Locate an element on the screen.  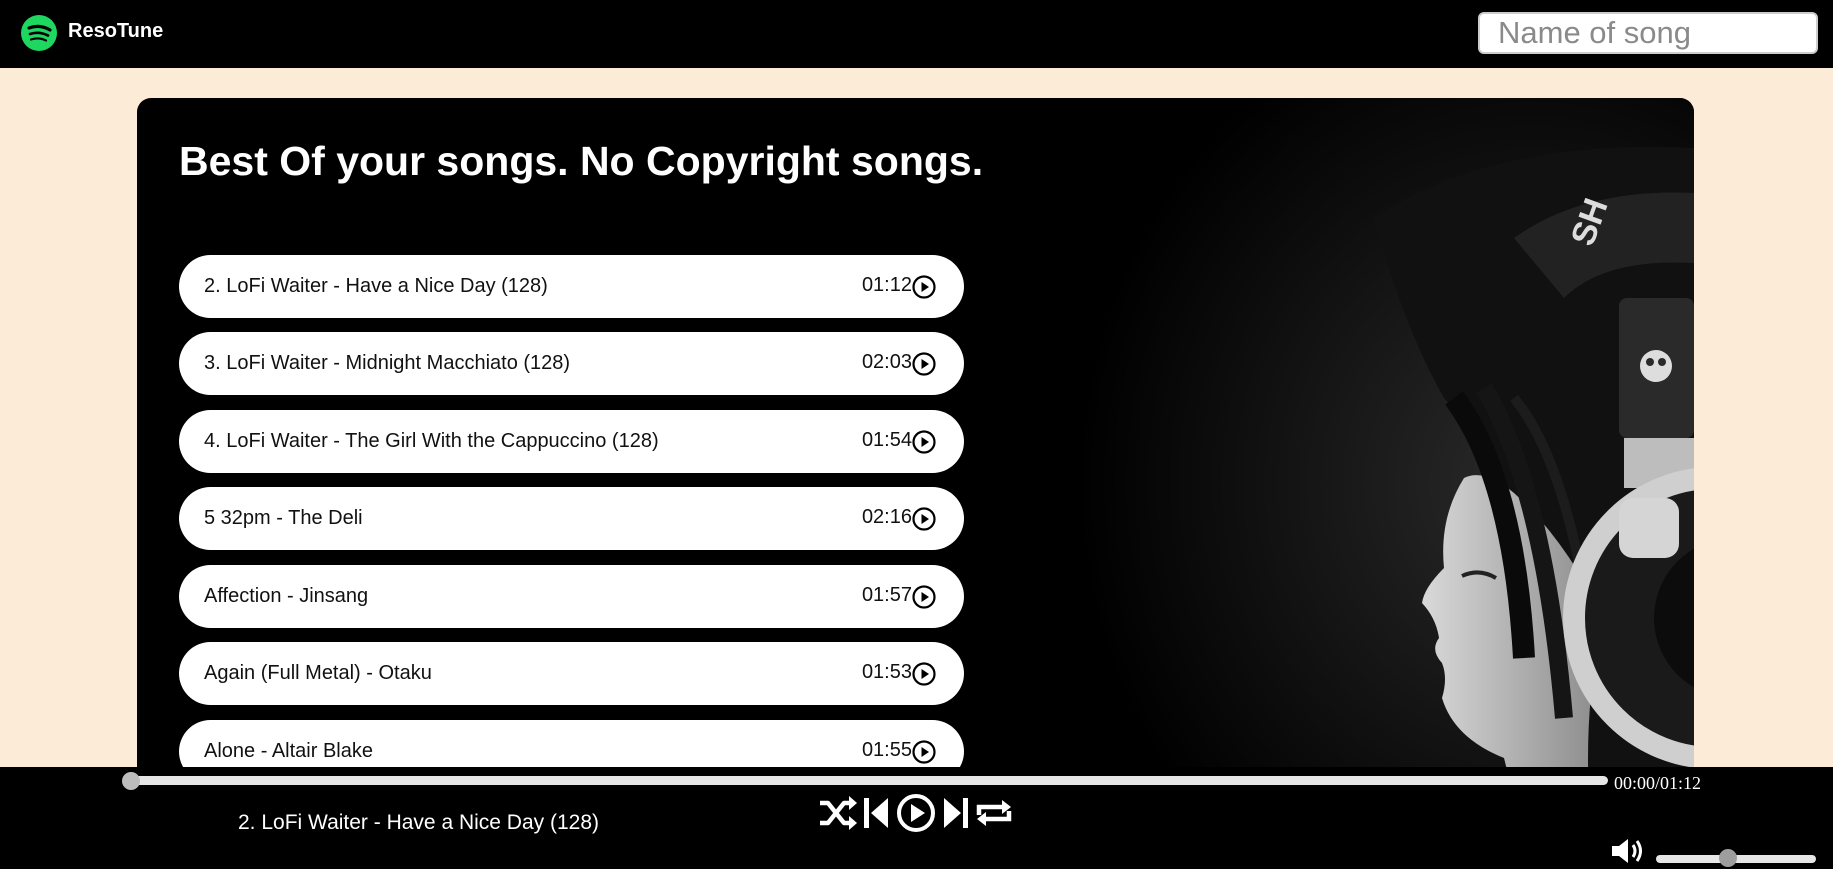
page-title: Best Of your songs. No Copyright songs. is located at coordinates (581, 161).